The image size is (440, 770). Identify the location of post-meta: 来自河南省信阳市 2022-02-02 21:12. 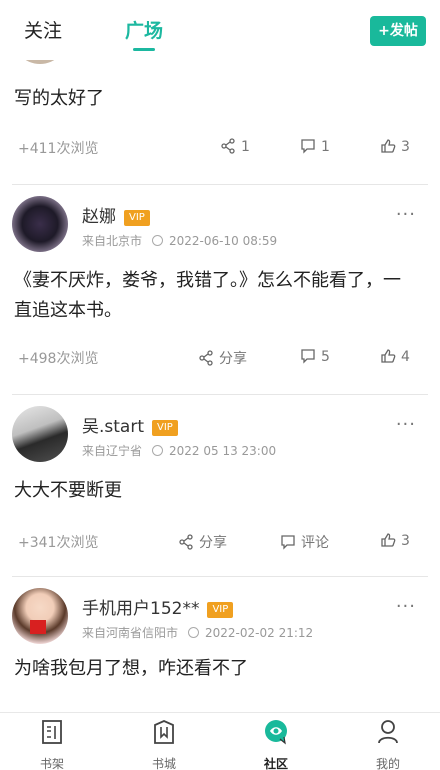
(197, 632).